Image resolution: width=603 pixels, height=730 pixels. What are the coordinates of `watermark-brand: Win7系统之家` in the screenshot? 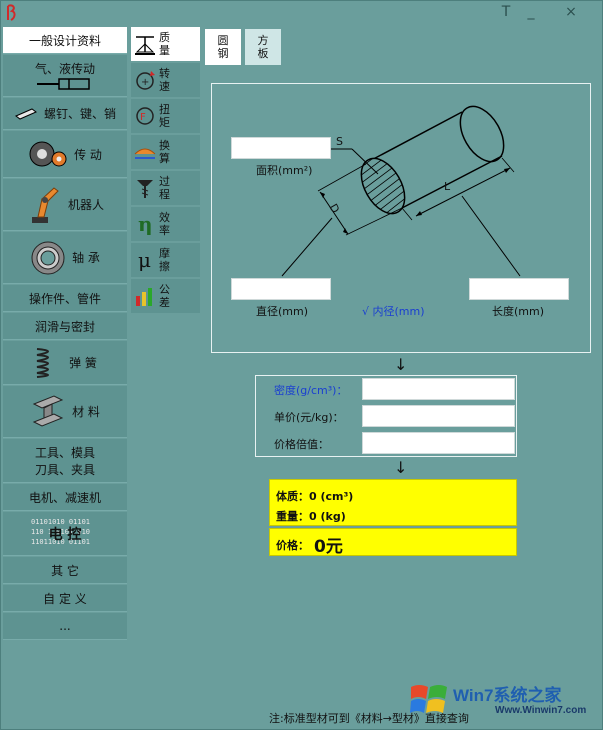 It's located at (507, 695).